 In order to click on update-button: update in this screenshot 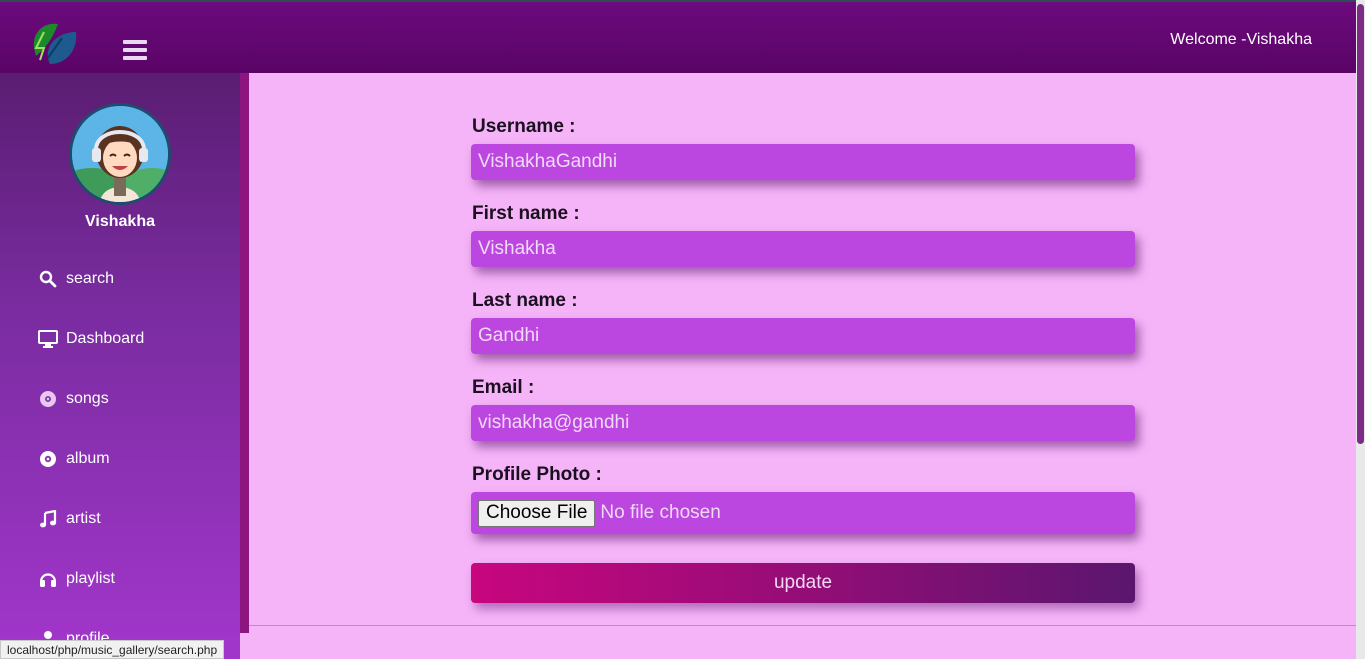, I will do `click(803, 583)`.